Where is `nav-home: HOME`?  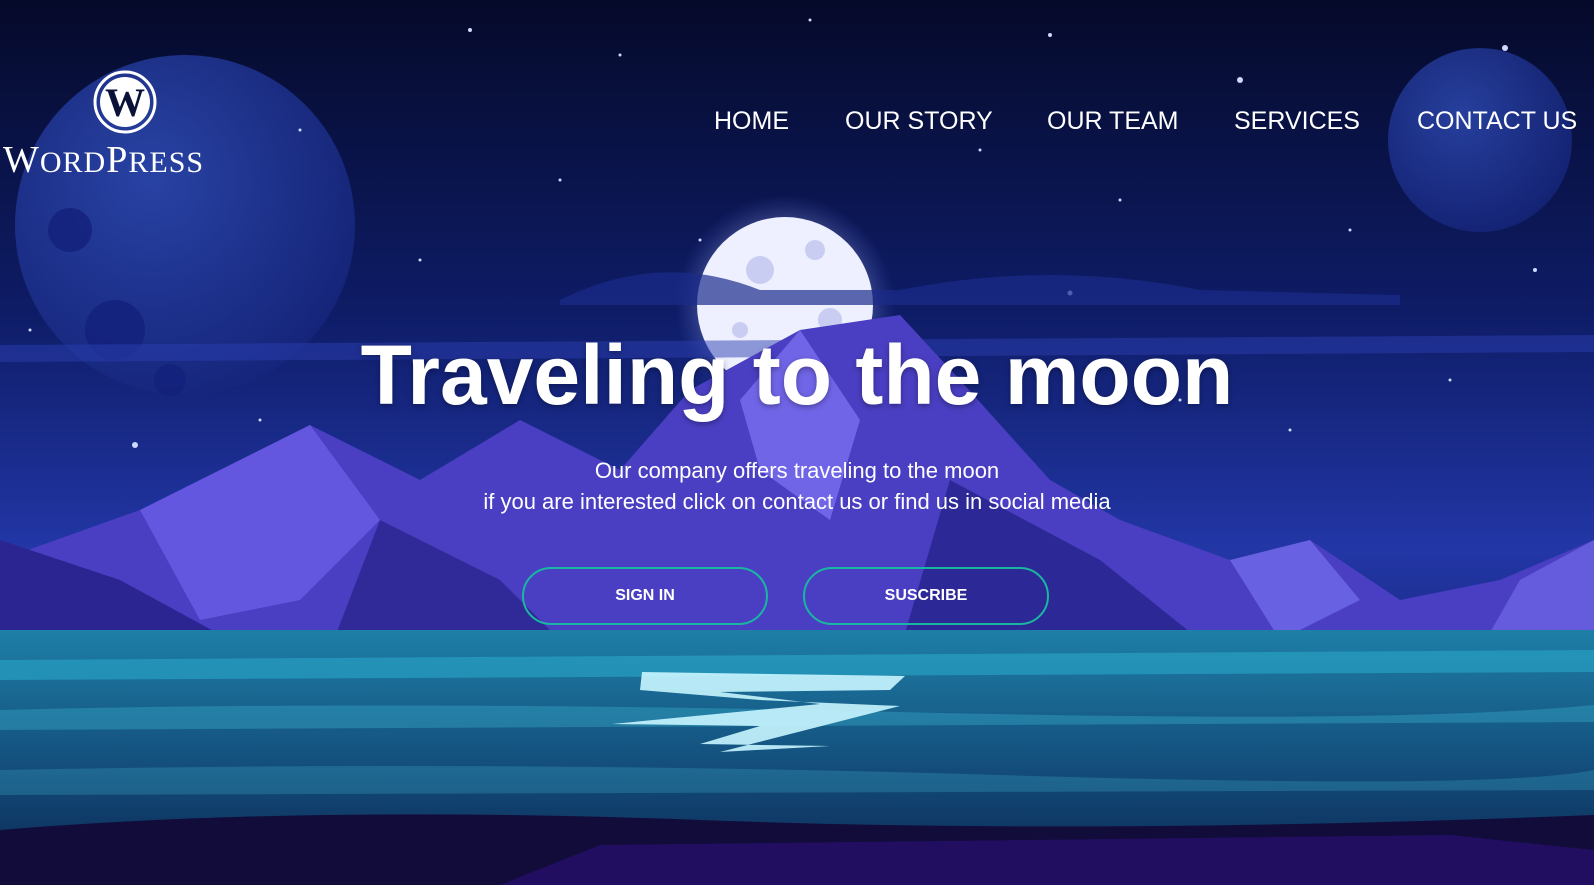
nav-home: HOME is located at coordinates (751, 121).